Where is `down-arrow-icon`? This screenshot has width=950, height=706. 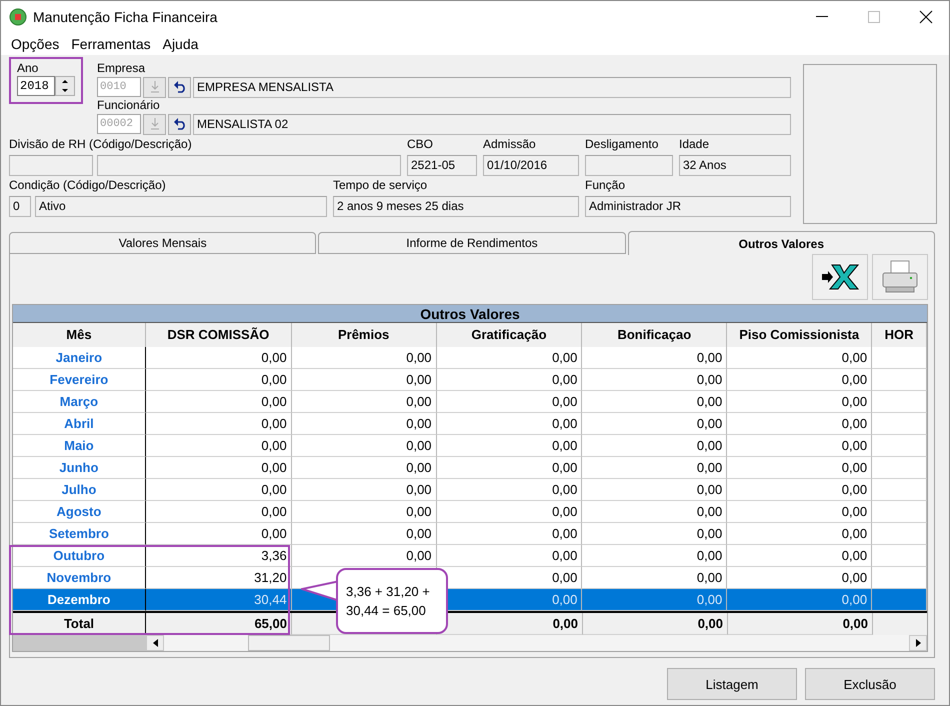 down-arrow-icon is located at coordinates (65, 90).